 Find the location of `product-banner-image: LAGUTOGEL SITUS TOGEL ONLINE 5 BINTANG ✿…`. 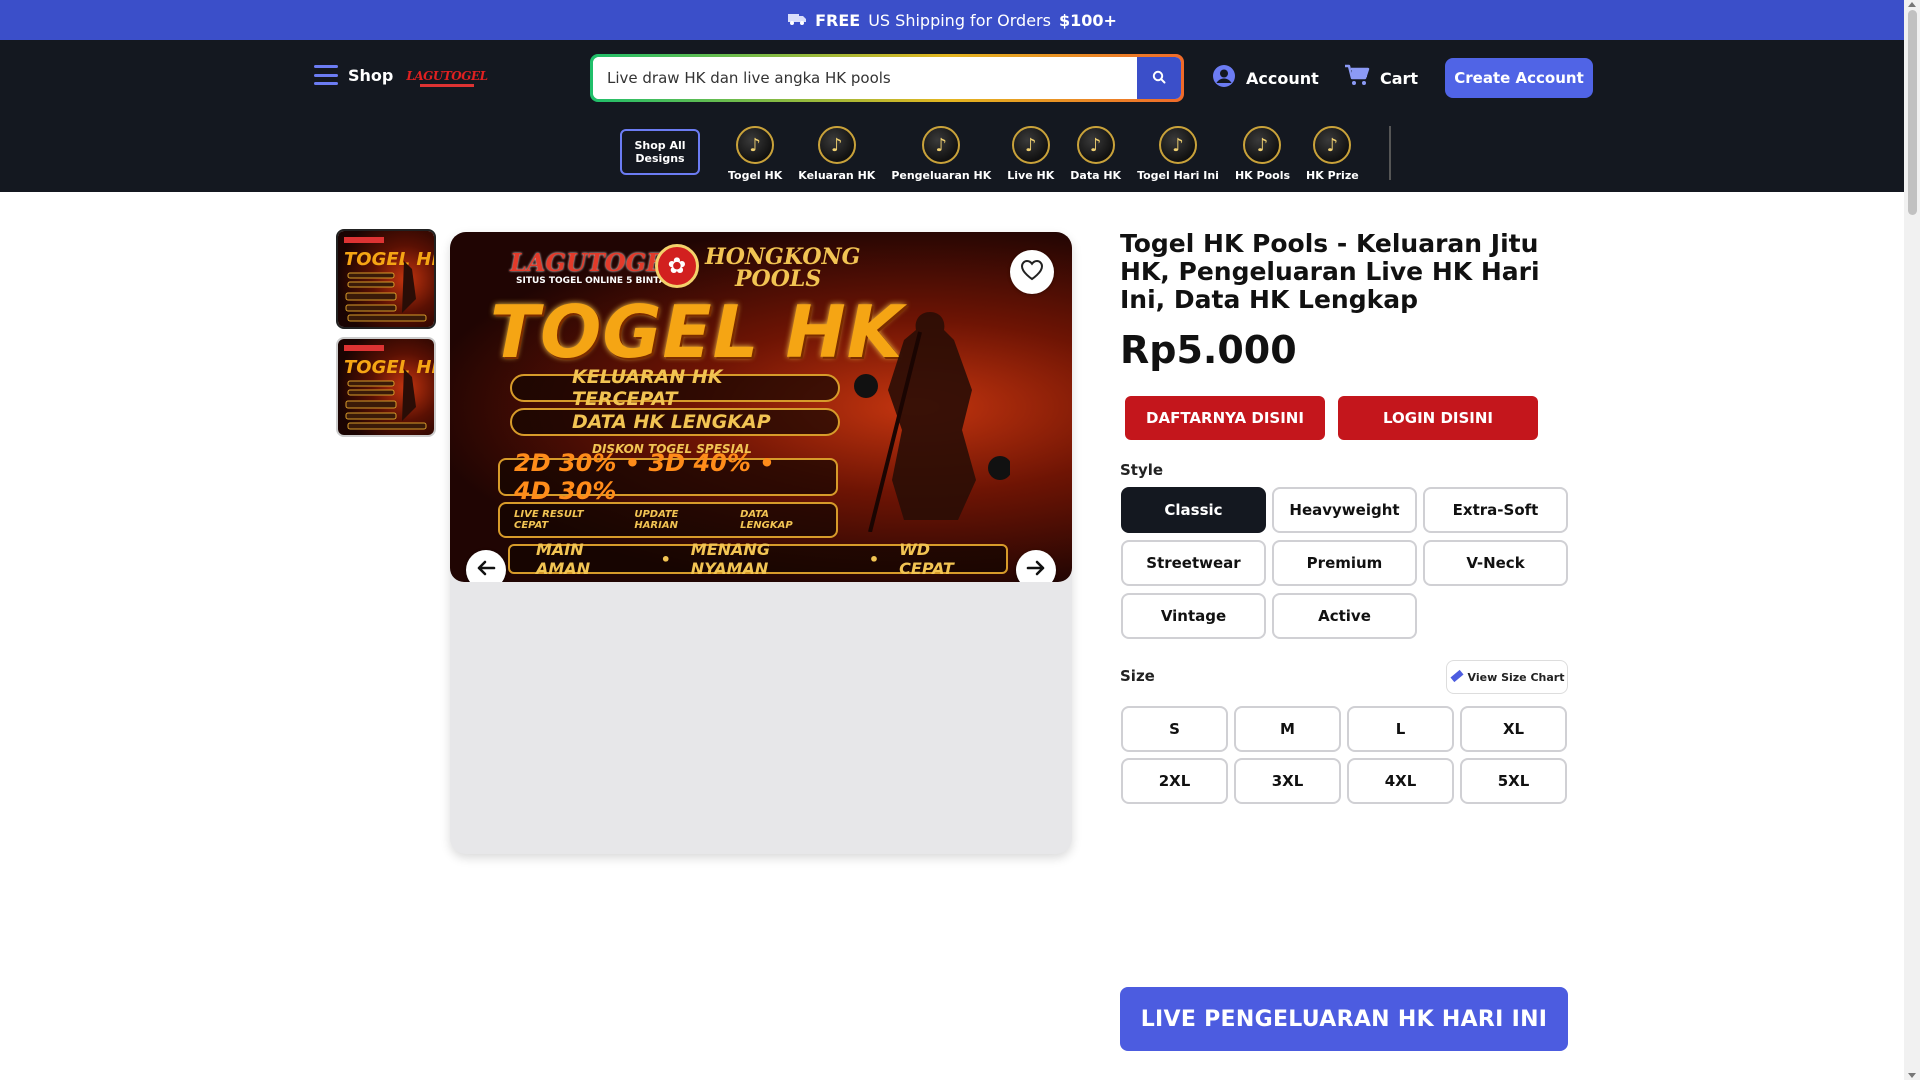

product-banner-image: LAGUTOGEL SITUS TOGEL ONLINE 5 BINTANG ✿… is located at coordinates (761, 407).